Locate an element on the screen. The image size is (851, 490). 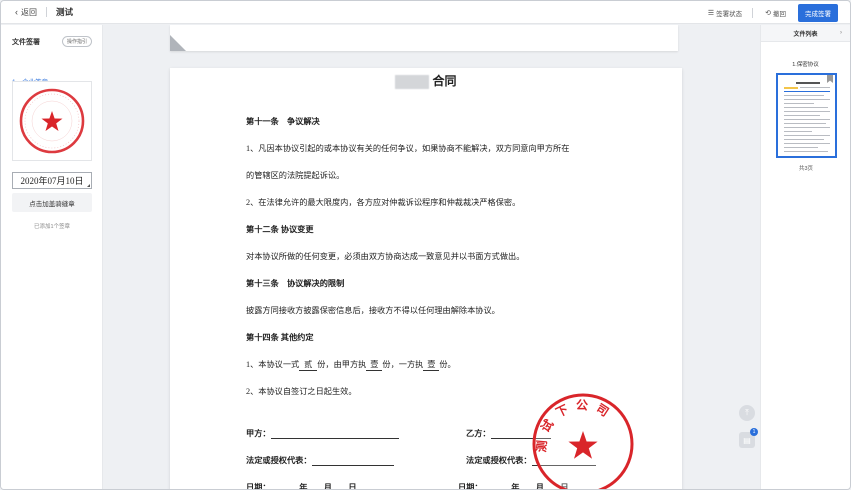
resize-handle-icon is located at coordinates (88, 185).